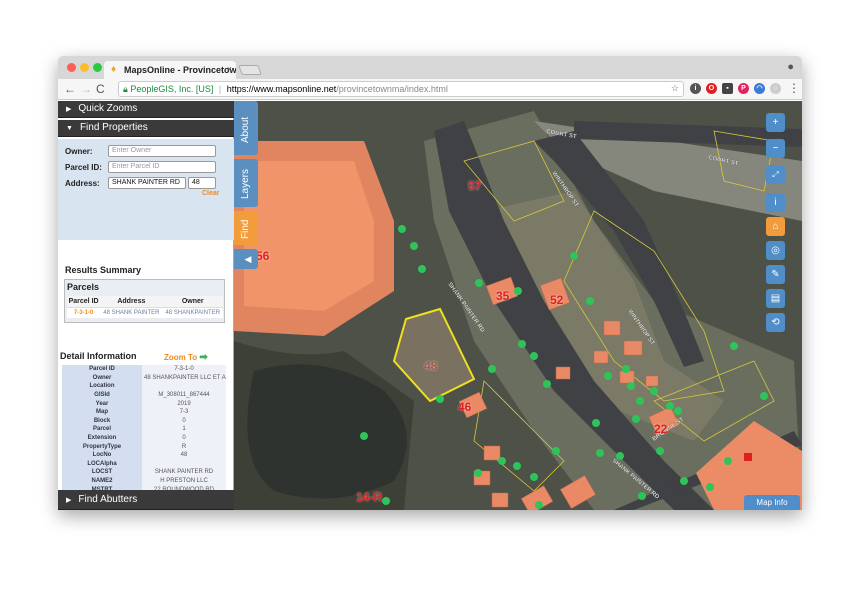 The image size is (860, 590). I want to click on extension-icon: ▪, so click(727, 88).